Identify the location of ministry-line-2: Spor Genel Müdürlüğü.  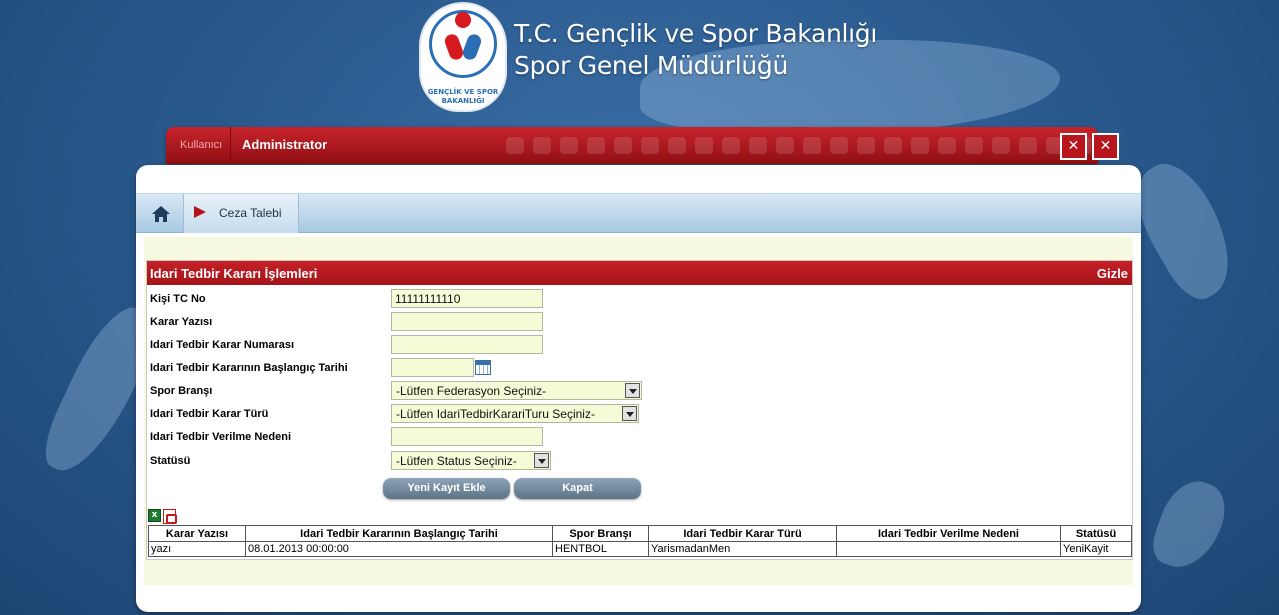
(651, 65).